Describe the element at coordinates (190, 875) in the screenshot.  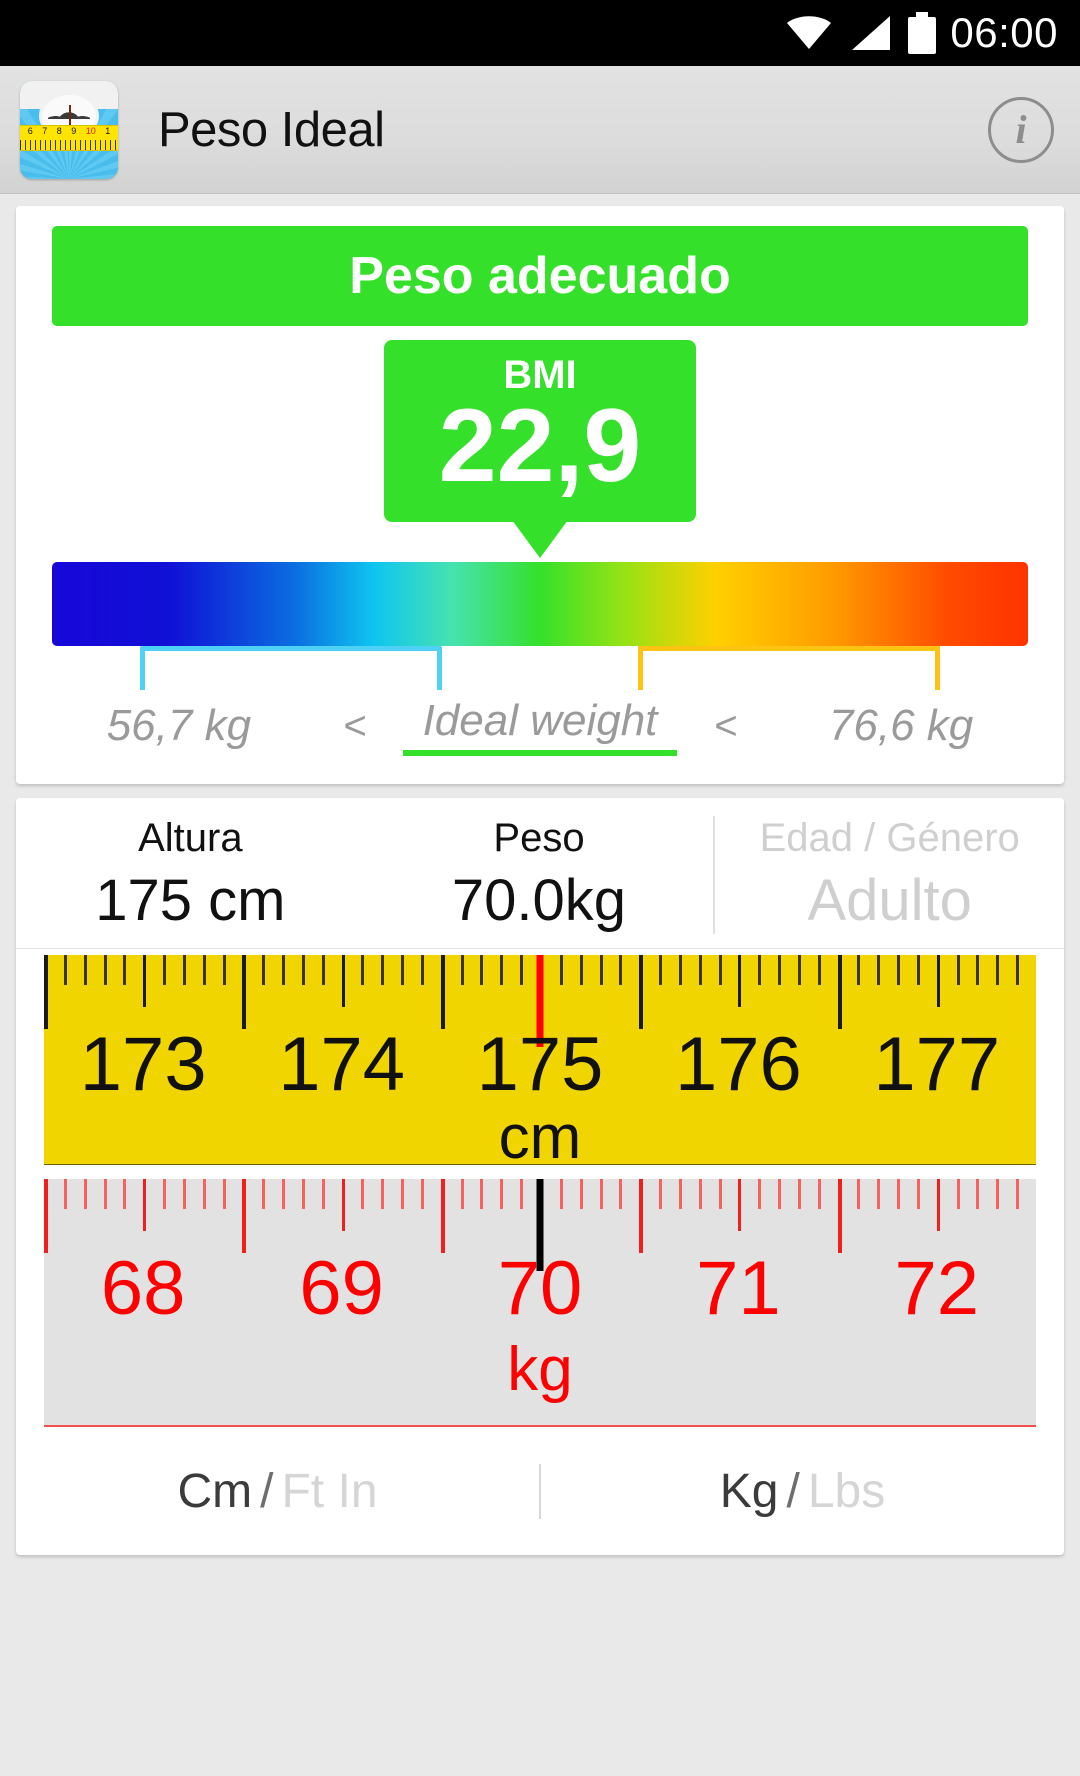
I see `height-field: Altura 175 cm` at that location.